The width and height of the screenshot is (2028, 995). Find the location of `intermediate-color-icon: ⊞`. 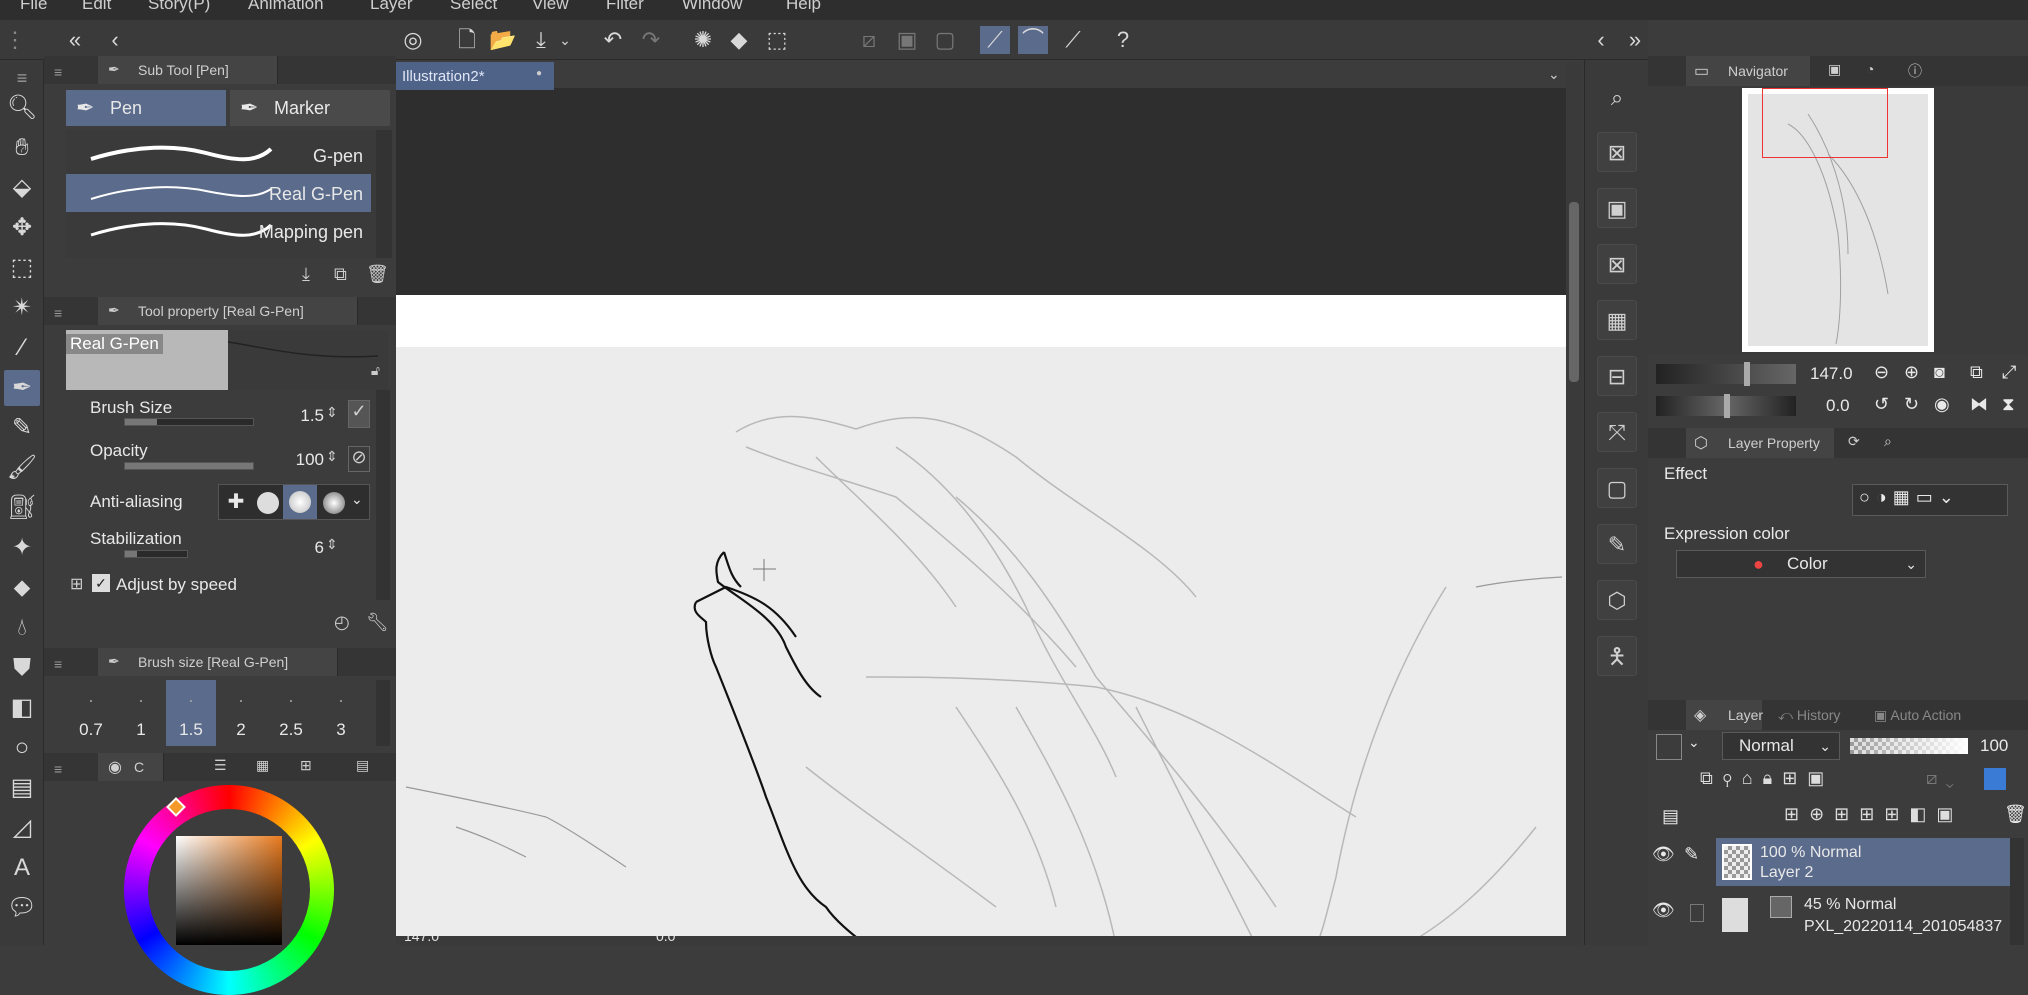

intermediate-color-icon: ⊞ is located at coordinates (306, 765).